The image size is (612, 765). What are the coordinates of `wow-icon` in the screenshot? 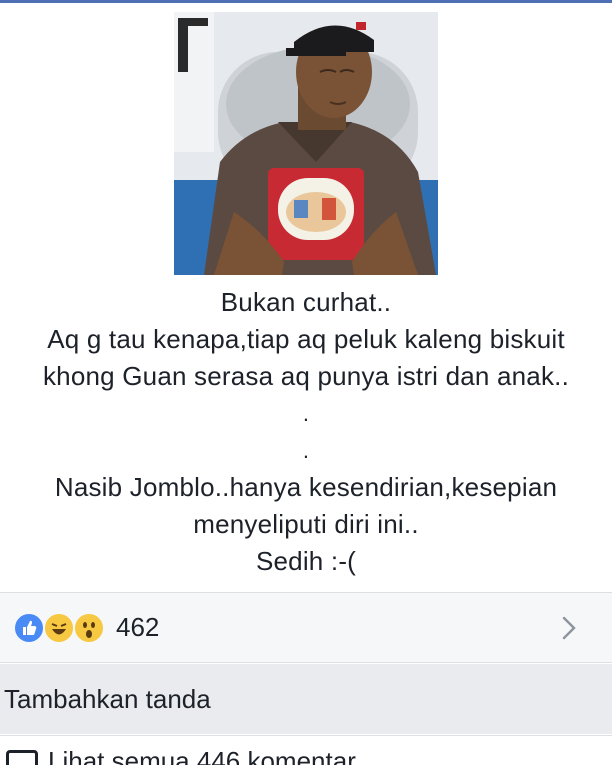 It's located at (89, 627).